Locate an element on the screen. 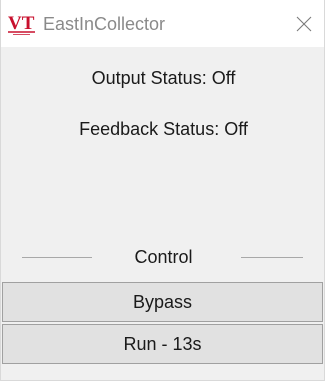  close-icon is located at coordinates (304, 24).